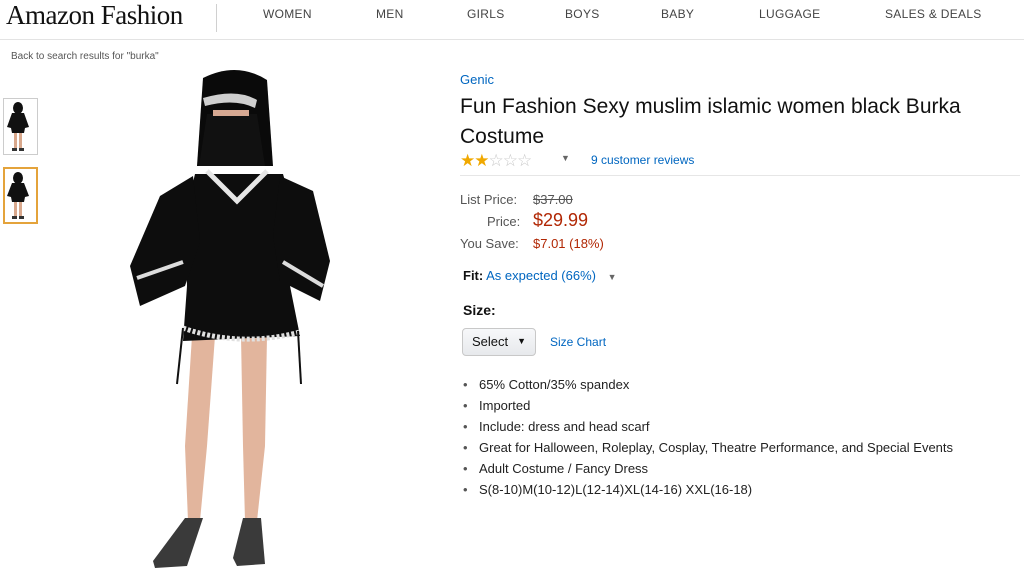  I want to click on list-price-label: List Price:, so click(489, 199).